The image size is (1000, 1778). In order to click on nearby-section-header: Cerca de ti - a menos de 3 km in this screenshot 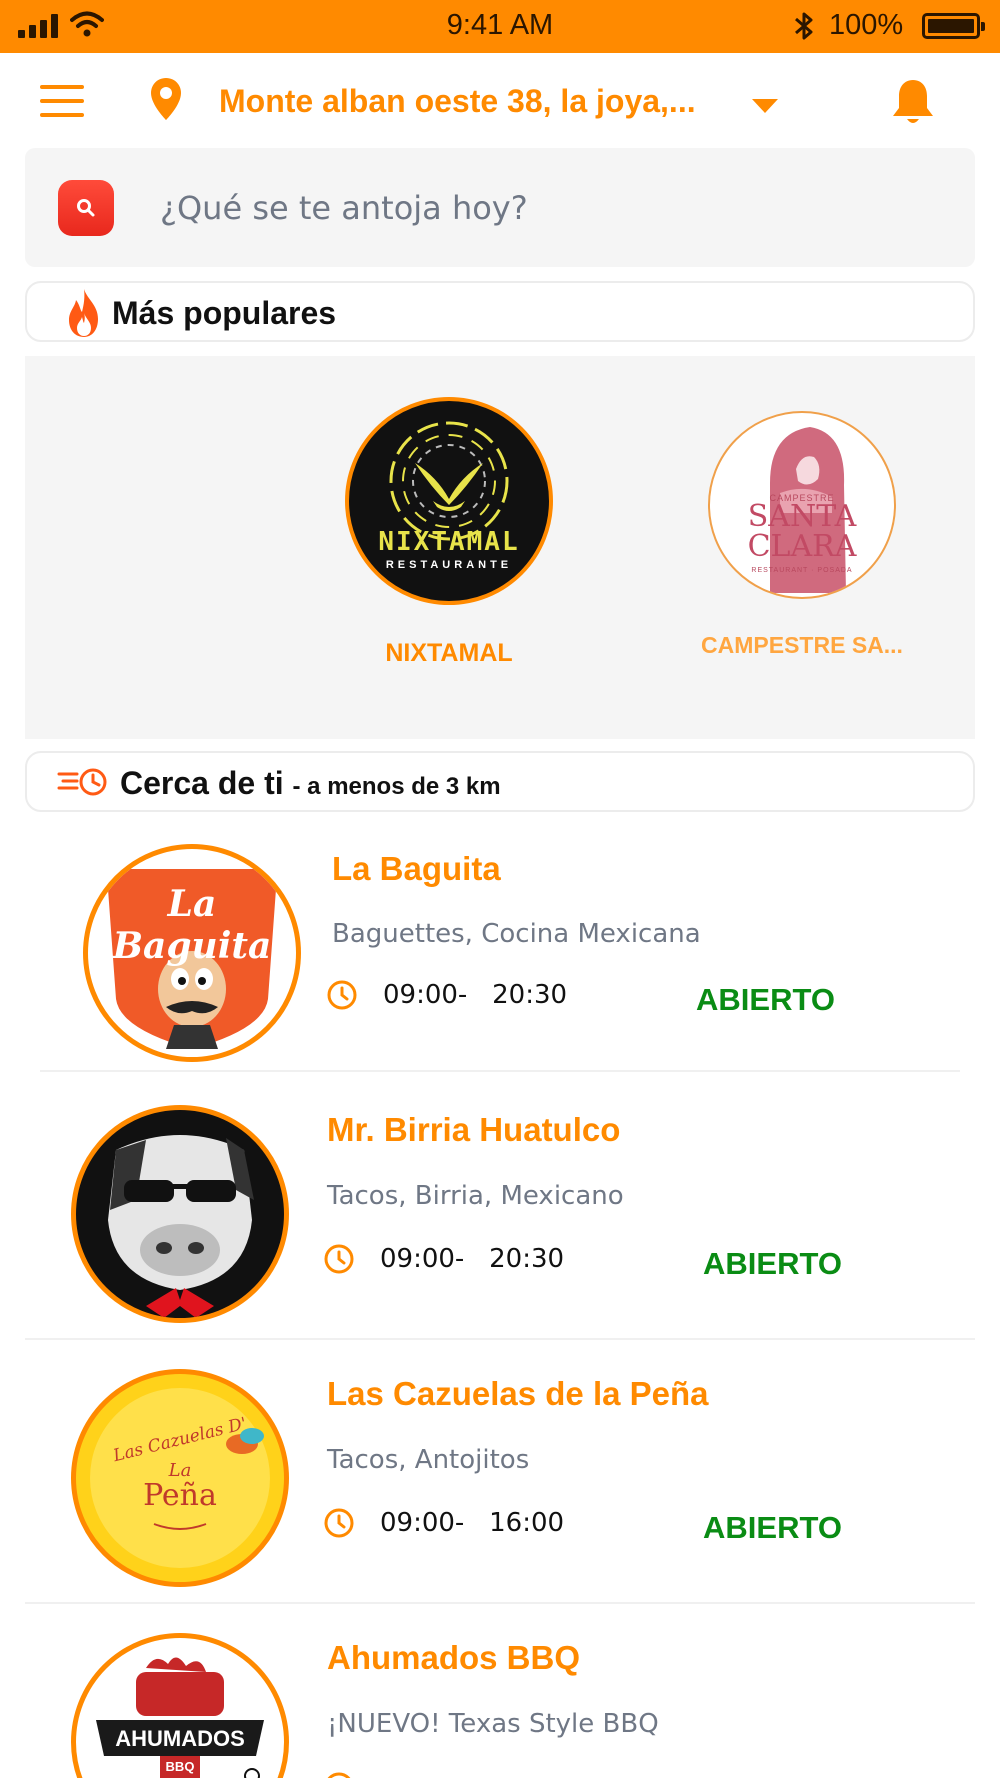, I will do `click(500, 781)`.